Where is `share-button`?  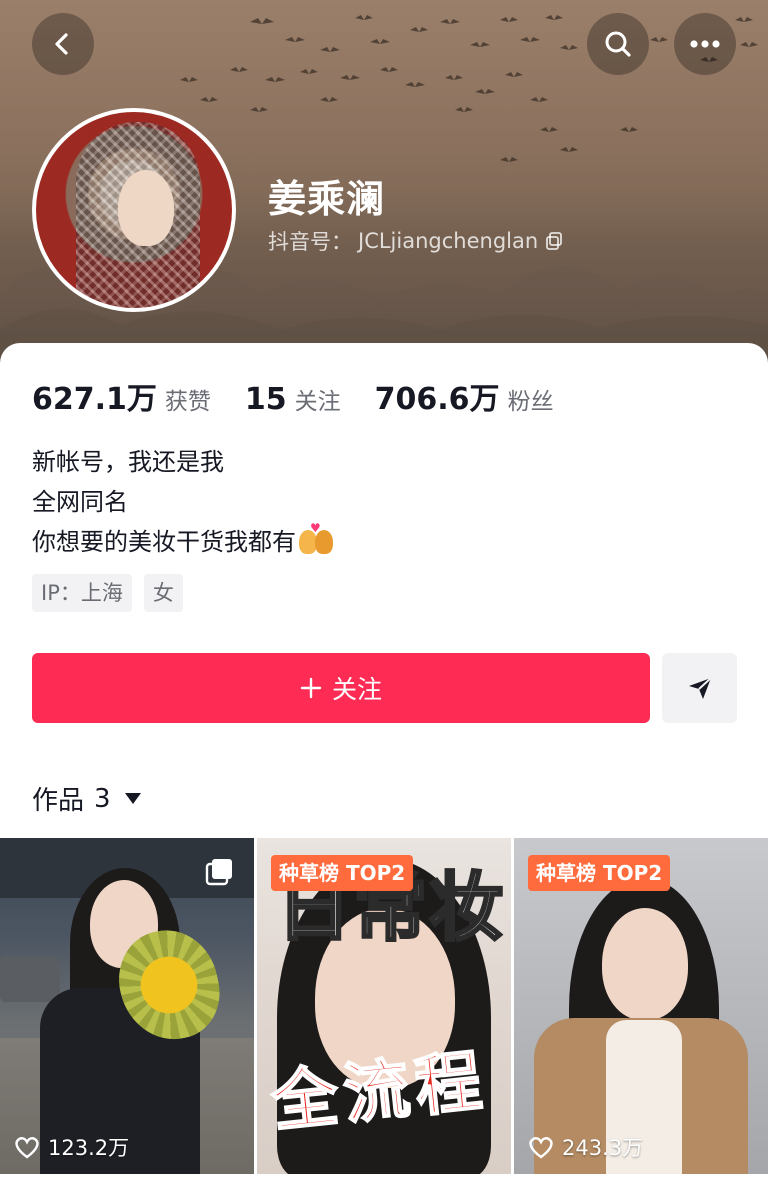
share-button is located at coordinates (699, 688).